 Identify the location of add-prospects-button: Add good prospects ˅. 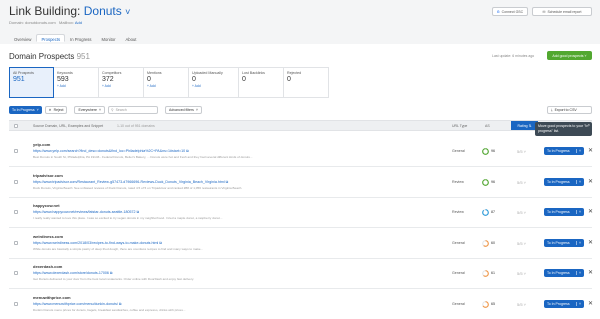
(569, 55).